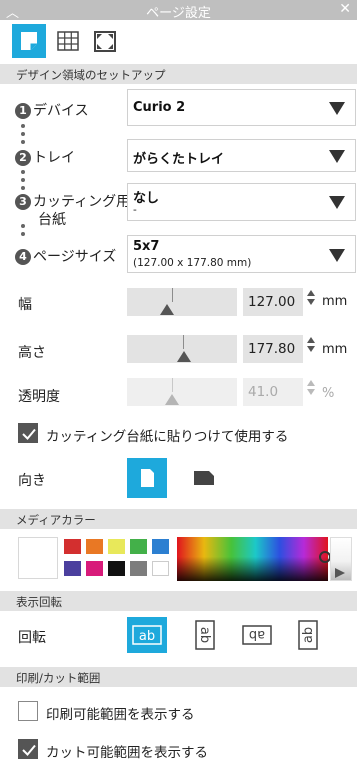 The image size is (357, 773). Describe the element at coordinates (340, 573) in the screenshot. I see `brightness-pointer-icon` at that location.